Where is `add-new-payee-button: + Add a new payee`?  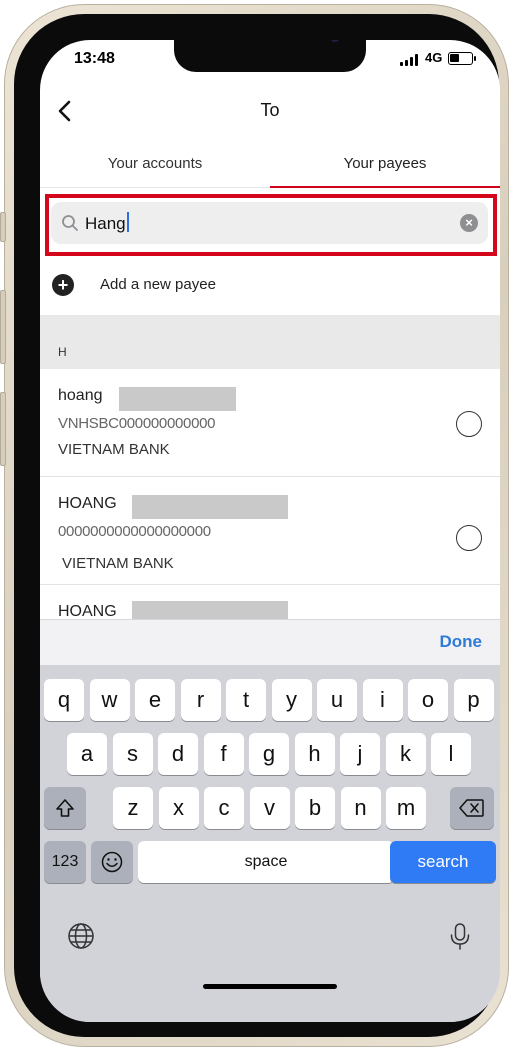
add-new-payee-button: + Add a new payee is located at coordinates (270, 286).